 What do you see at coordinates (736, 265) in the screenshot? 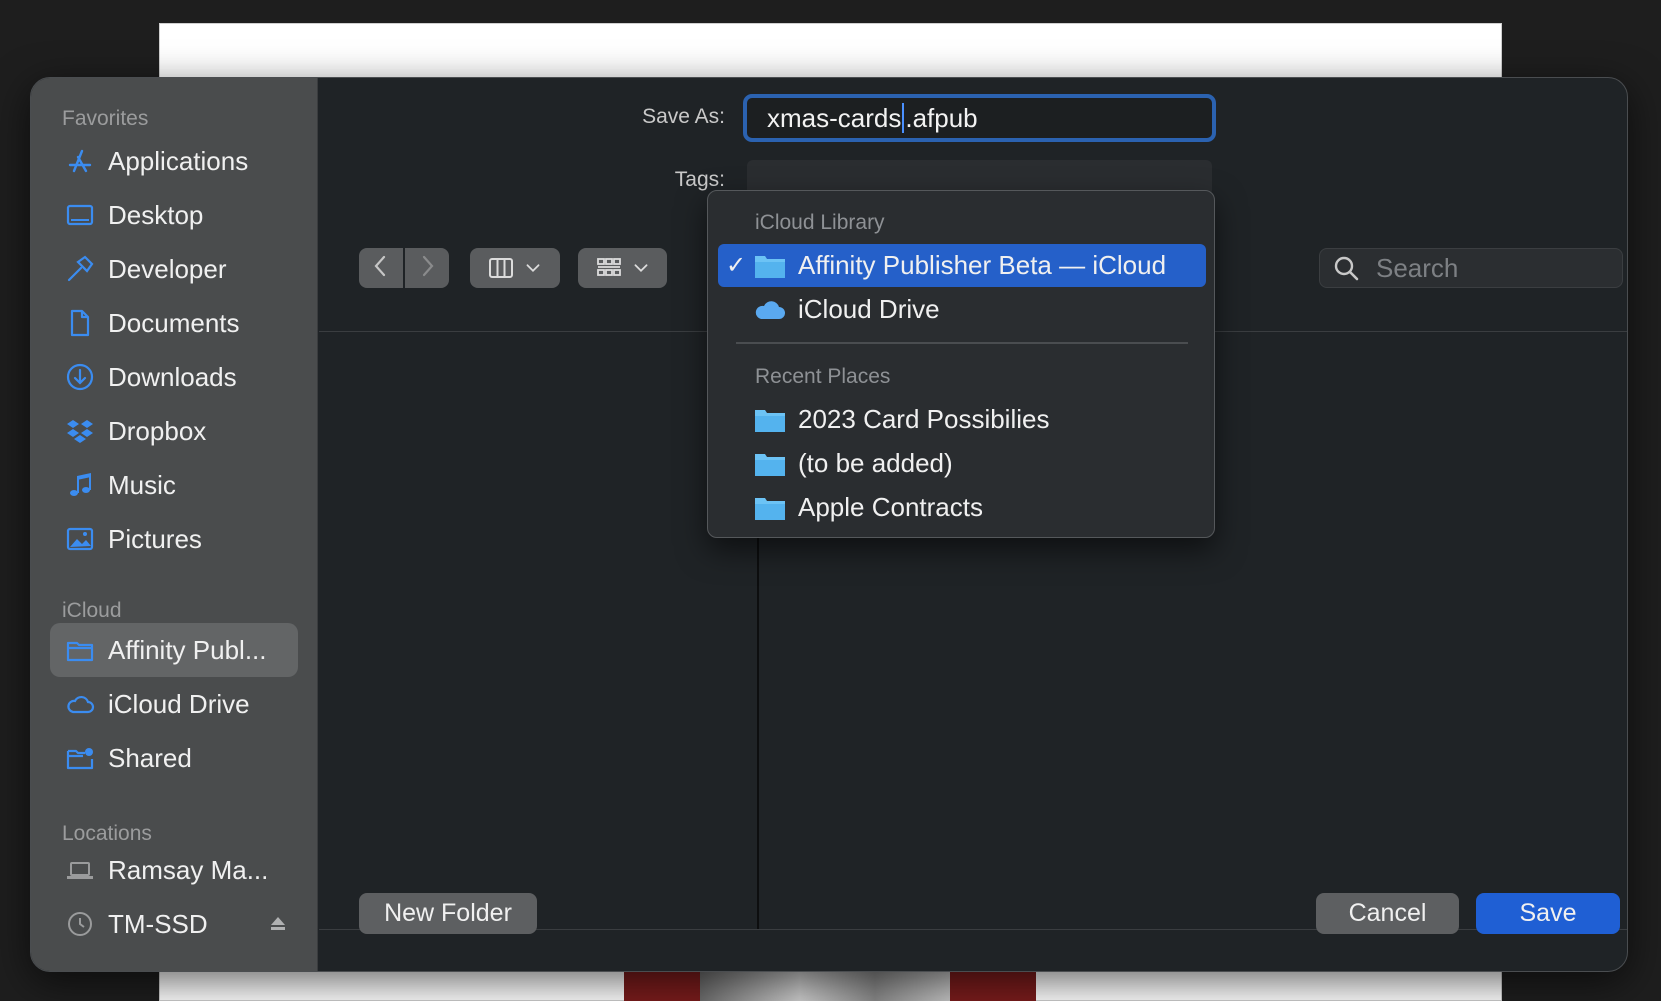
I see `checkmark-icon: ✓` at bounding box center [736, 265].